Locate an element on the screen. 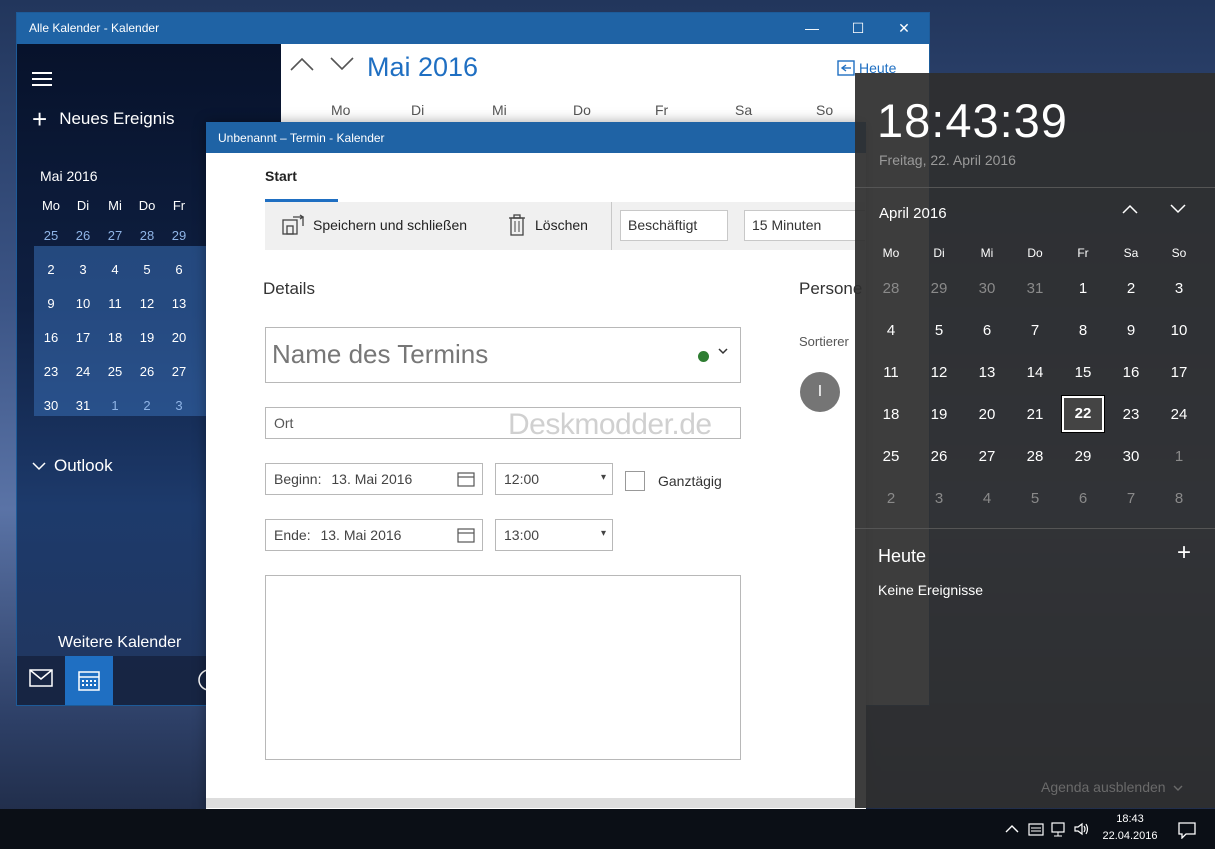 This screenshot has width=1215, height=849. end-time-select: 13:00 ▾ is located at coordinates (554, 535).